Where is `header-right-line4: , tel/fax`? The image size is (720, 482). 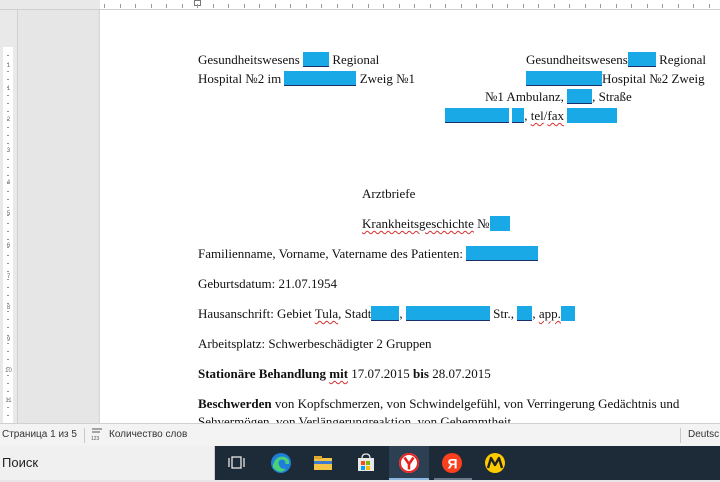
header-right-line4: , tel/fax is located at coordinates (531, 116).